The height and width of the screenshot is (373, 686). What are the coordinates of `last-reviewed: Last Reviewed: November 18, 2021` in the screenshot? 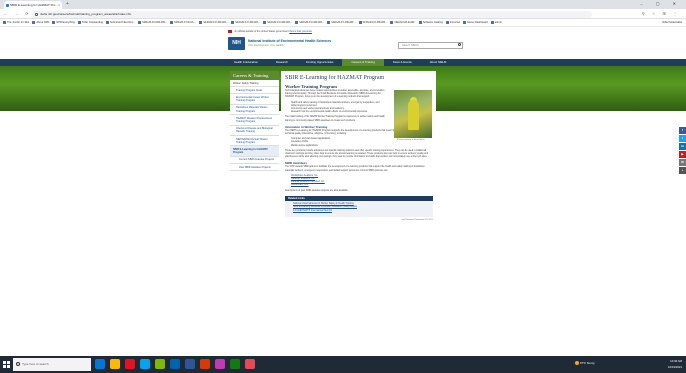 It's located at (417, 220).